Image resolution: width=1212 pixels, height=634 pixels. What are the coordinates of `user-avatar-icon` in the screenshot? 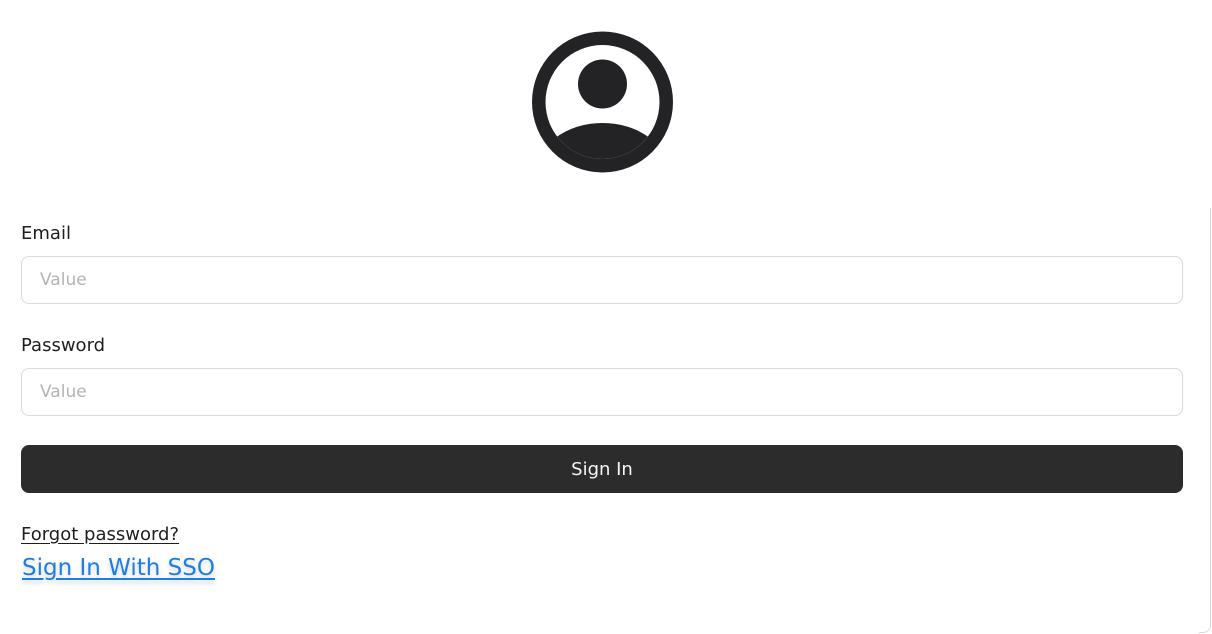 It's located at (602, 102).